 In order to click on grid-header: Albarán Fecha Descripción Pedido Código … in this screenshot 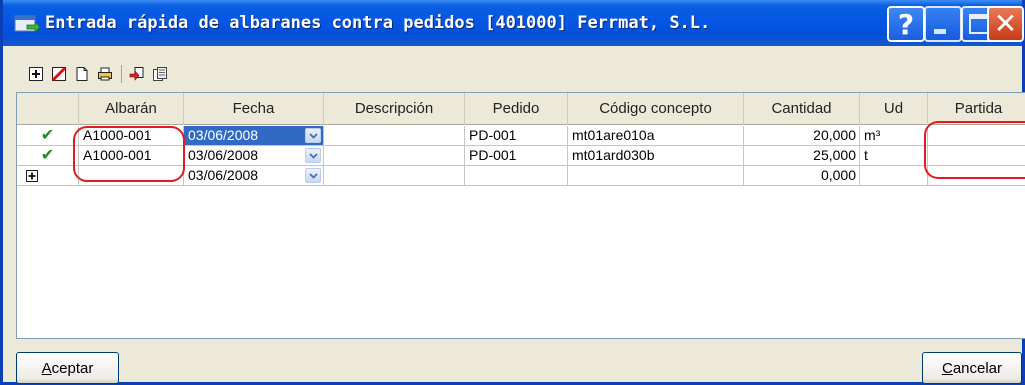, I will do `click(521, 109)`.